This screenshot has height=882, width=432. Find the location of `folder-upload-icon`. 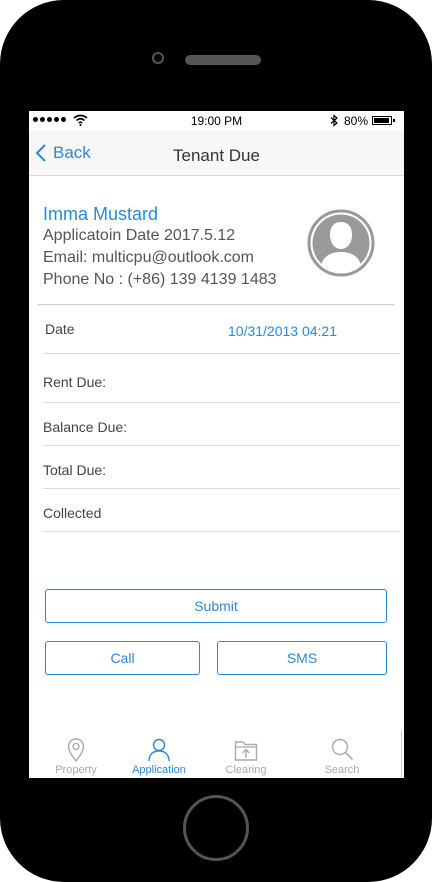

folder-upload-icon is located at coordinates (246, 751).